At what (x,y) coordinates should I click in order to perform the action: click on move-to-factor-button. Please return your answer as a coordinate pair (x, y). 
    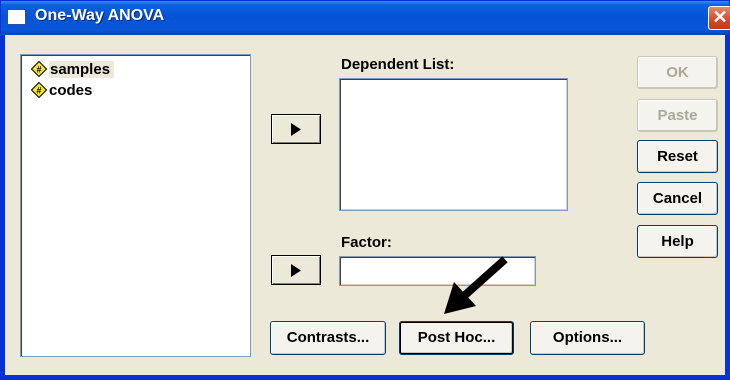
    Looking at the image, I should click on (296, 270).